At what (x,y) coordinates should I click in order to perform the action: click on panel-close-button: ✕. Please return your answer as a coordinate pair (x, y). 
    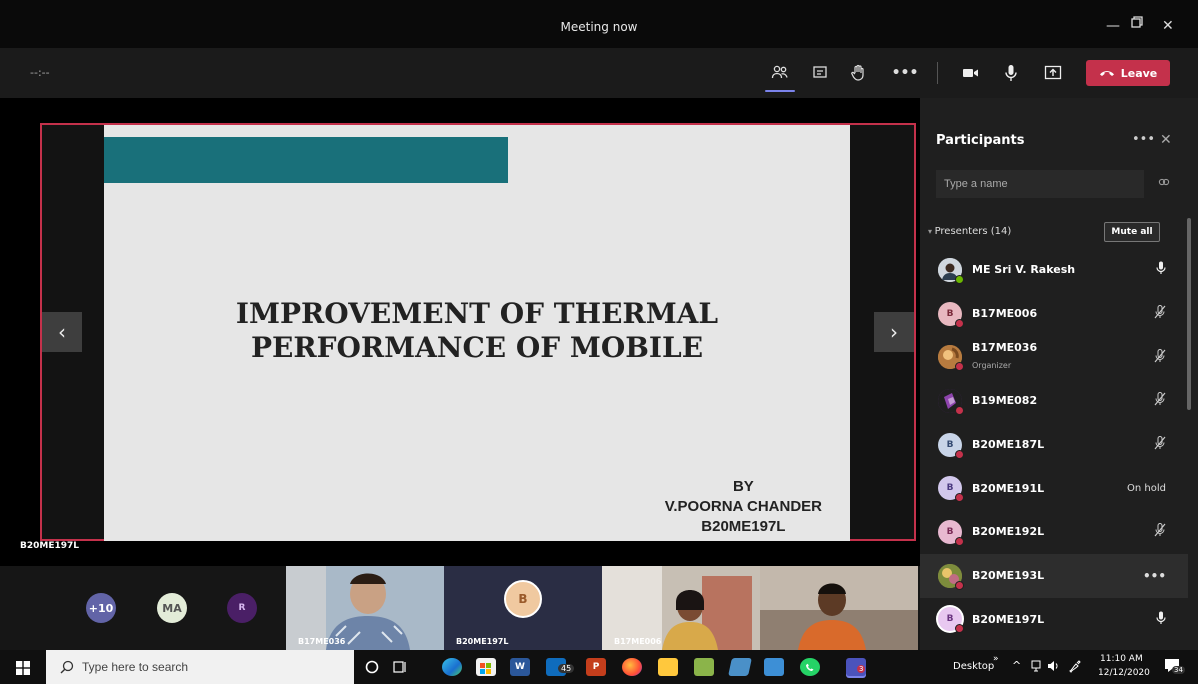
    Looking at the image, I should click on (1166, 140).